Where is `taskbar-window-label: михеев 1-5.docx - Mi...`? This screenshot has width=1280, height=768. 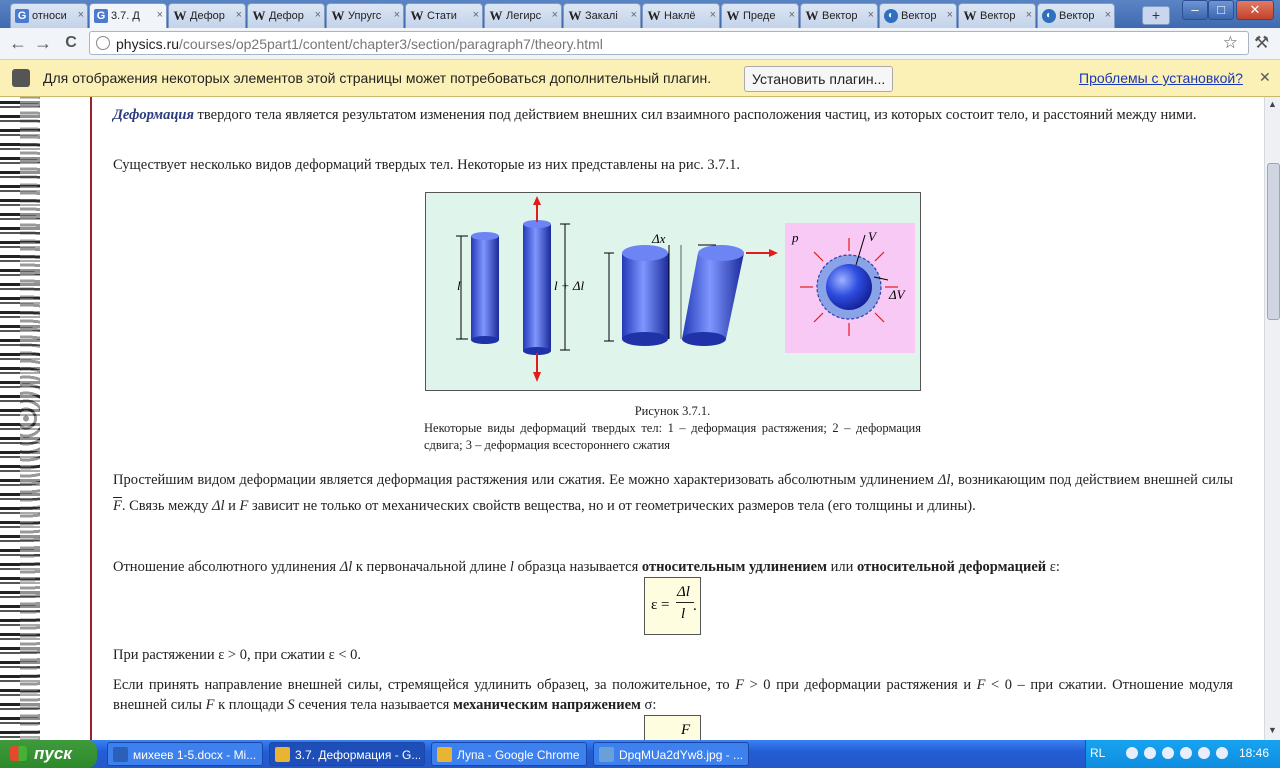
taskbar-window-label: михеев 1-5.docx - Mi... is located at coordinates (195, 755).